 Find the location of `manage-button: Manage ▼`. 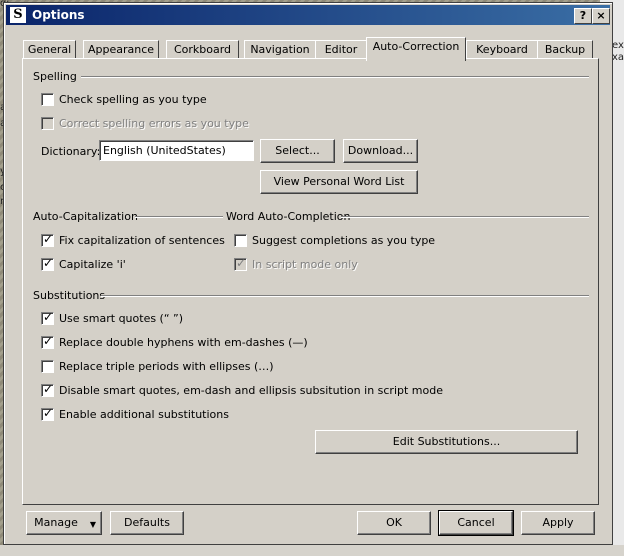

manage-button: Manage ▼ is located at coordinates (64, 523).